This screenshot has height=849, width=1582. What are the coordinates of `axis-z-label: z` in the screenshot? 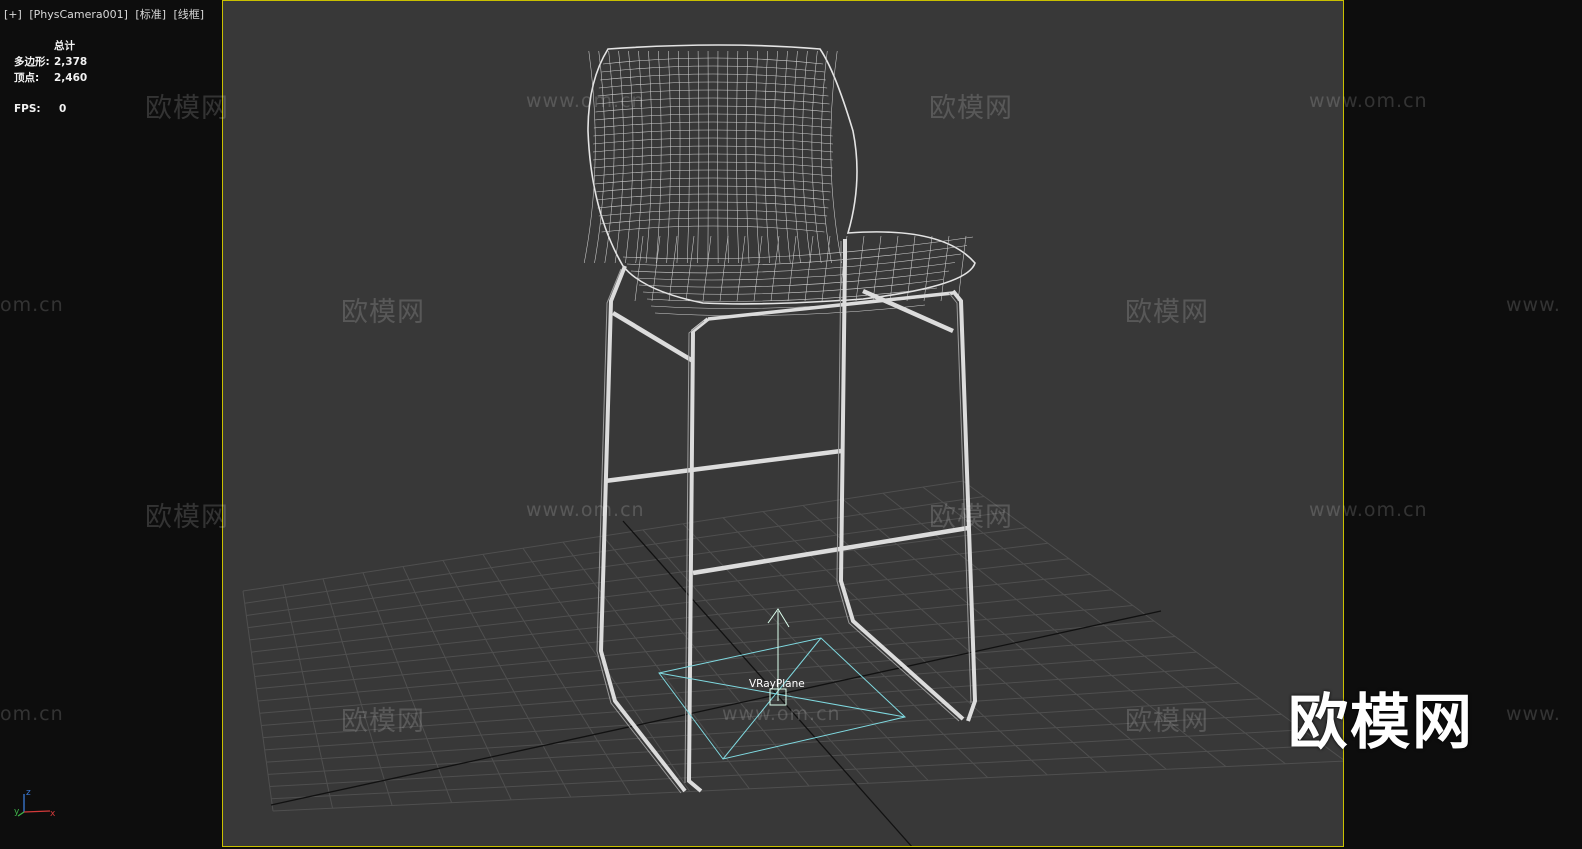 It's located at (28, 793).